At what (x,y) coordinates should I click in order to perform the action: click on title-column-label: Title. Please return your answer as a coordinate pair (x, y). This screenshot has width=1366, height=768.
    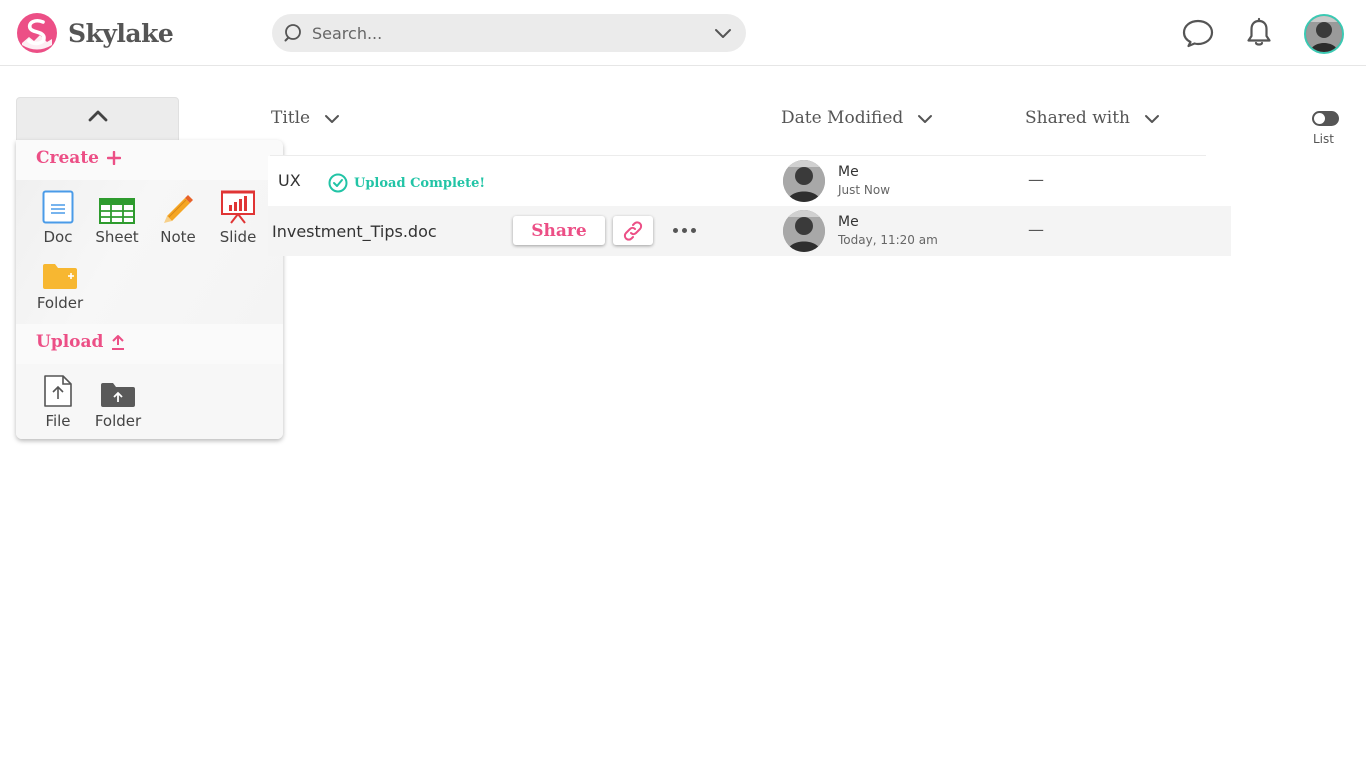
    Looking at the image, I should click on (291, 118).